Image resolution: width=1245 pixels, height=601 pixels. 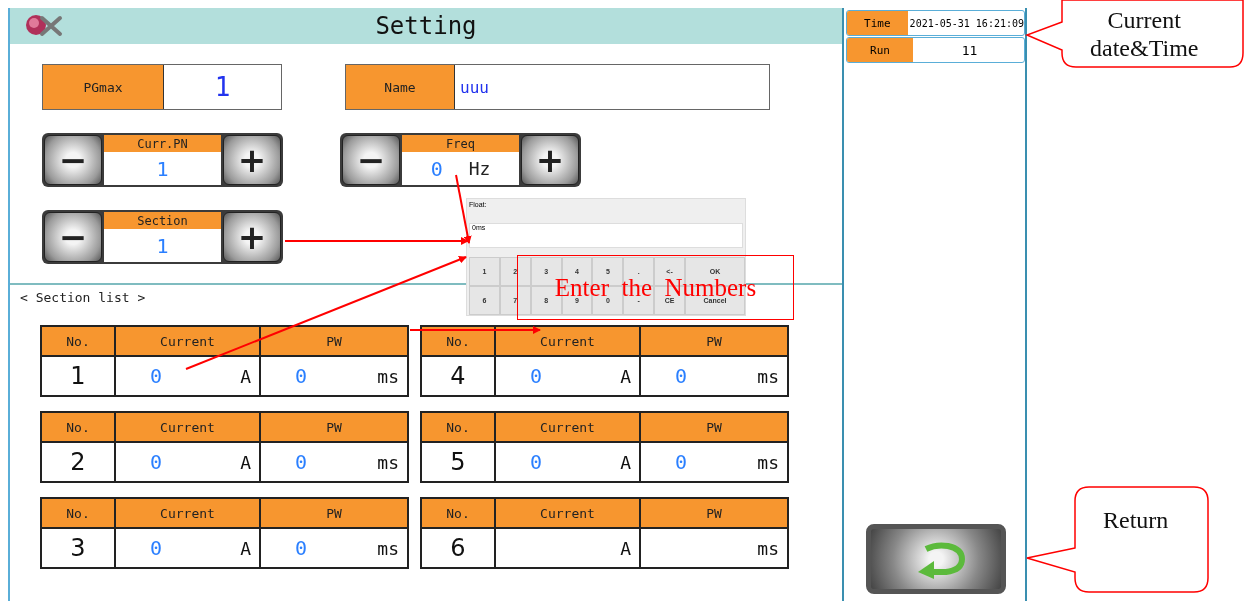 I want to click on status-label: Time, so click(x=877, y=23).